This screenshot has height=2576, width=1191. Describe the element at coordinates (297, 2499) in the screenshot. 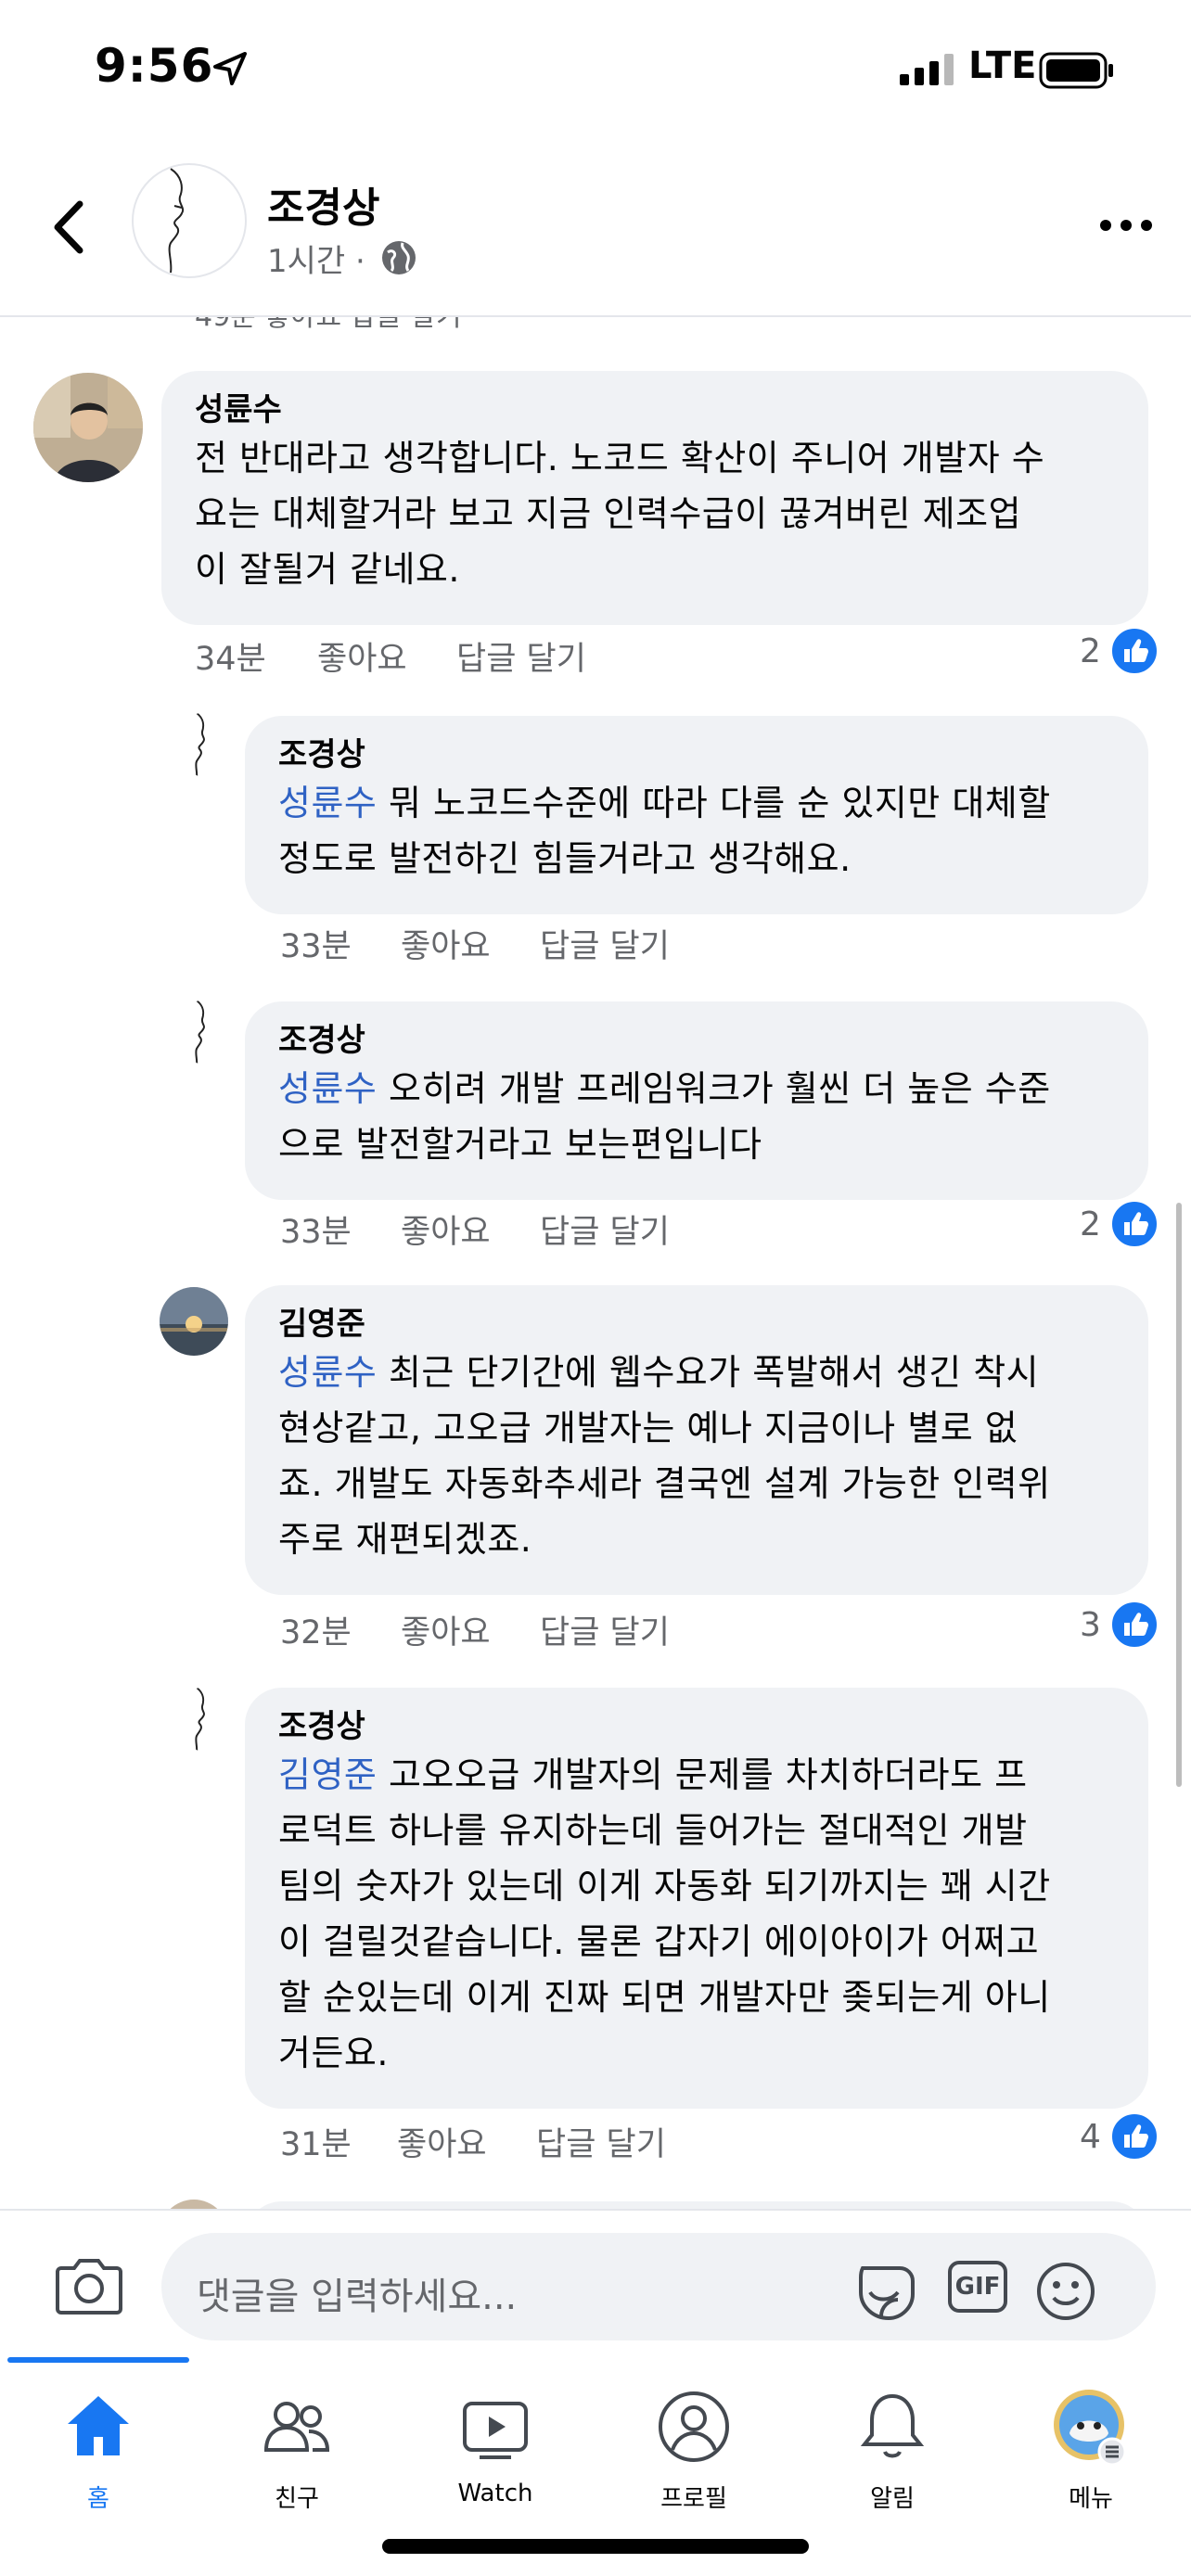

I see `tab-label: 친구` at that location.